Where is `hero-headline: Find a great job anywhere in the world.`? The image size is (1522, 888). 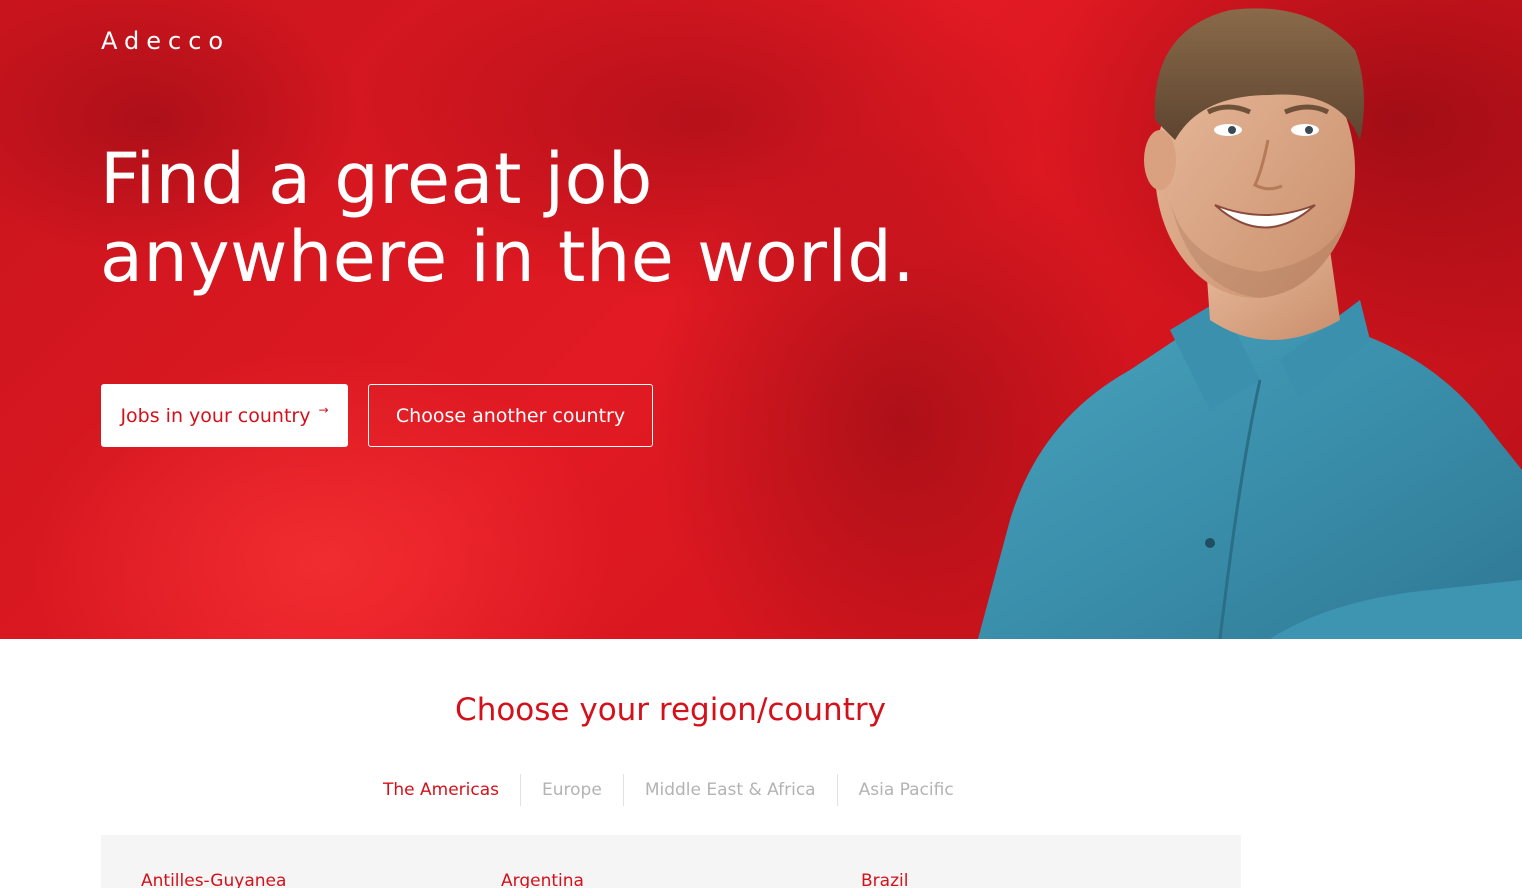 hero-headline: Find a great job anywhere in the world. is located at coordinates (508, 218).